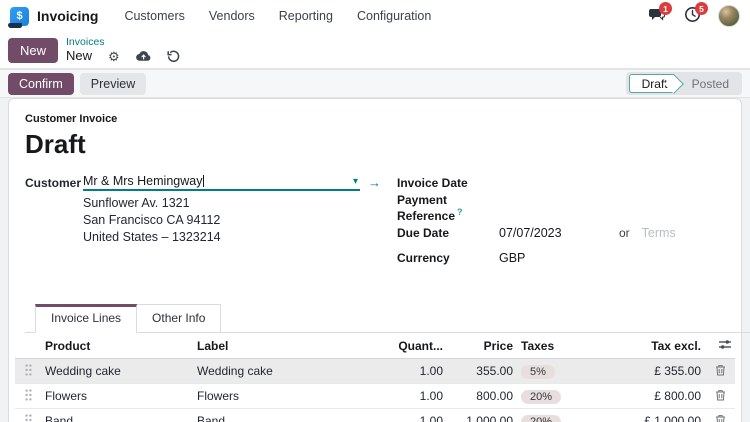  Describe the element at coordinates (665, 371) in the screenshot. I see `subtotal-cell: £ 355.00` at that location.